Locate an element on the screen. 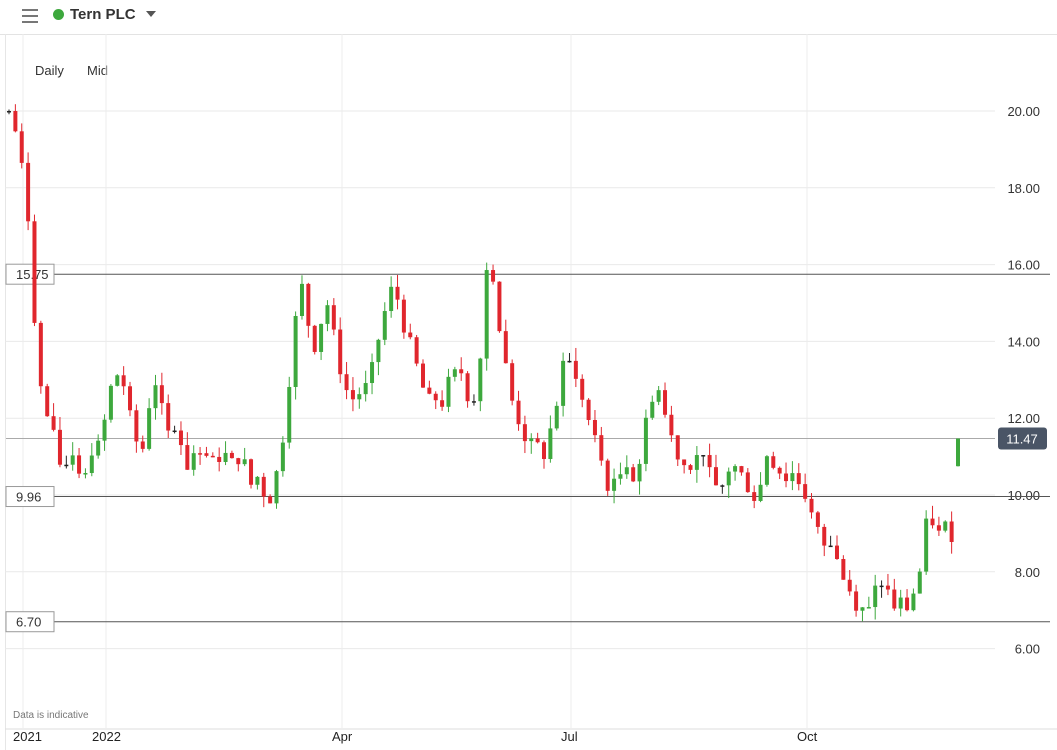  last-price-label: 11.47 is located at coordinates (1022, 439).